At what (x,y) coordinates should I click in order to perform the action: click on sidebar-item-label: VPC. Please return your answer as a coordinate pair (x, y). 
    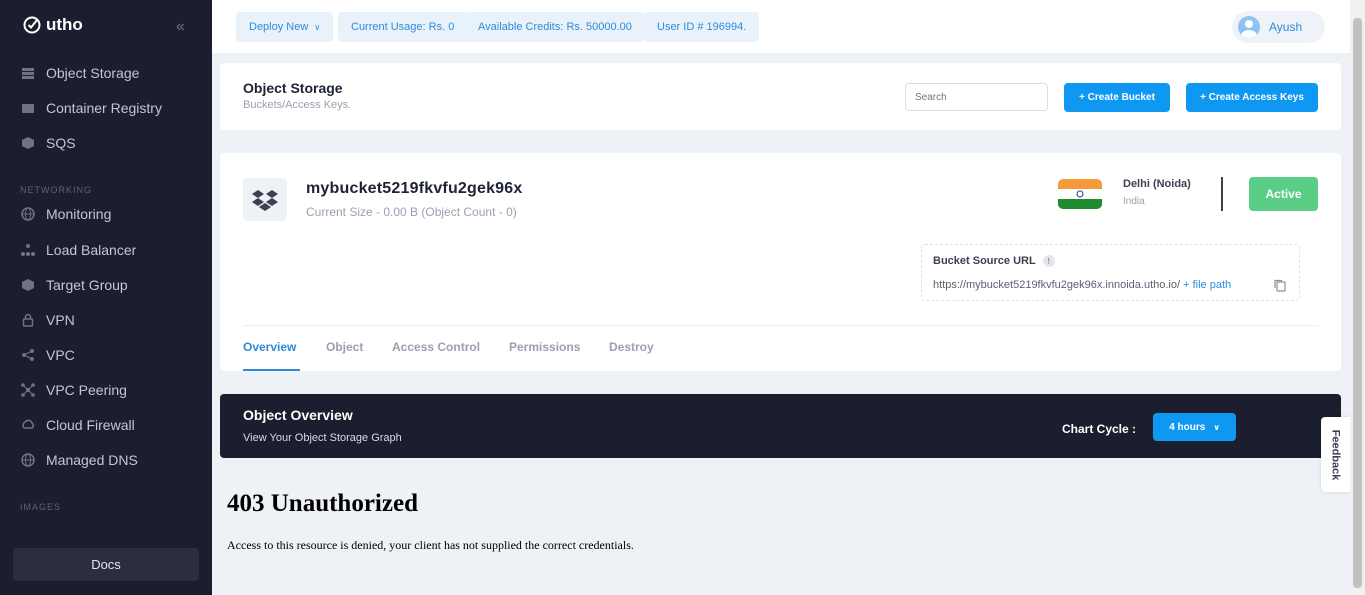
    Looking at the image, I should click on (60, 355).